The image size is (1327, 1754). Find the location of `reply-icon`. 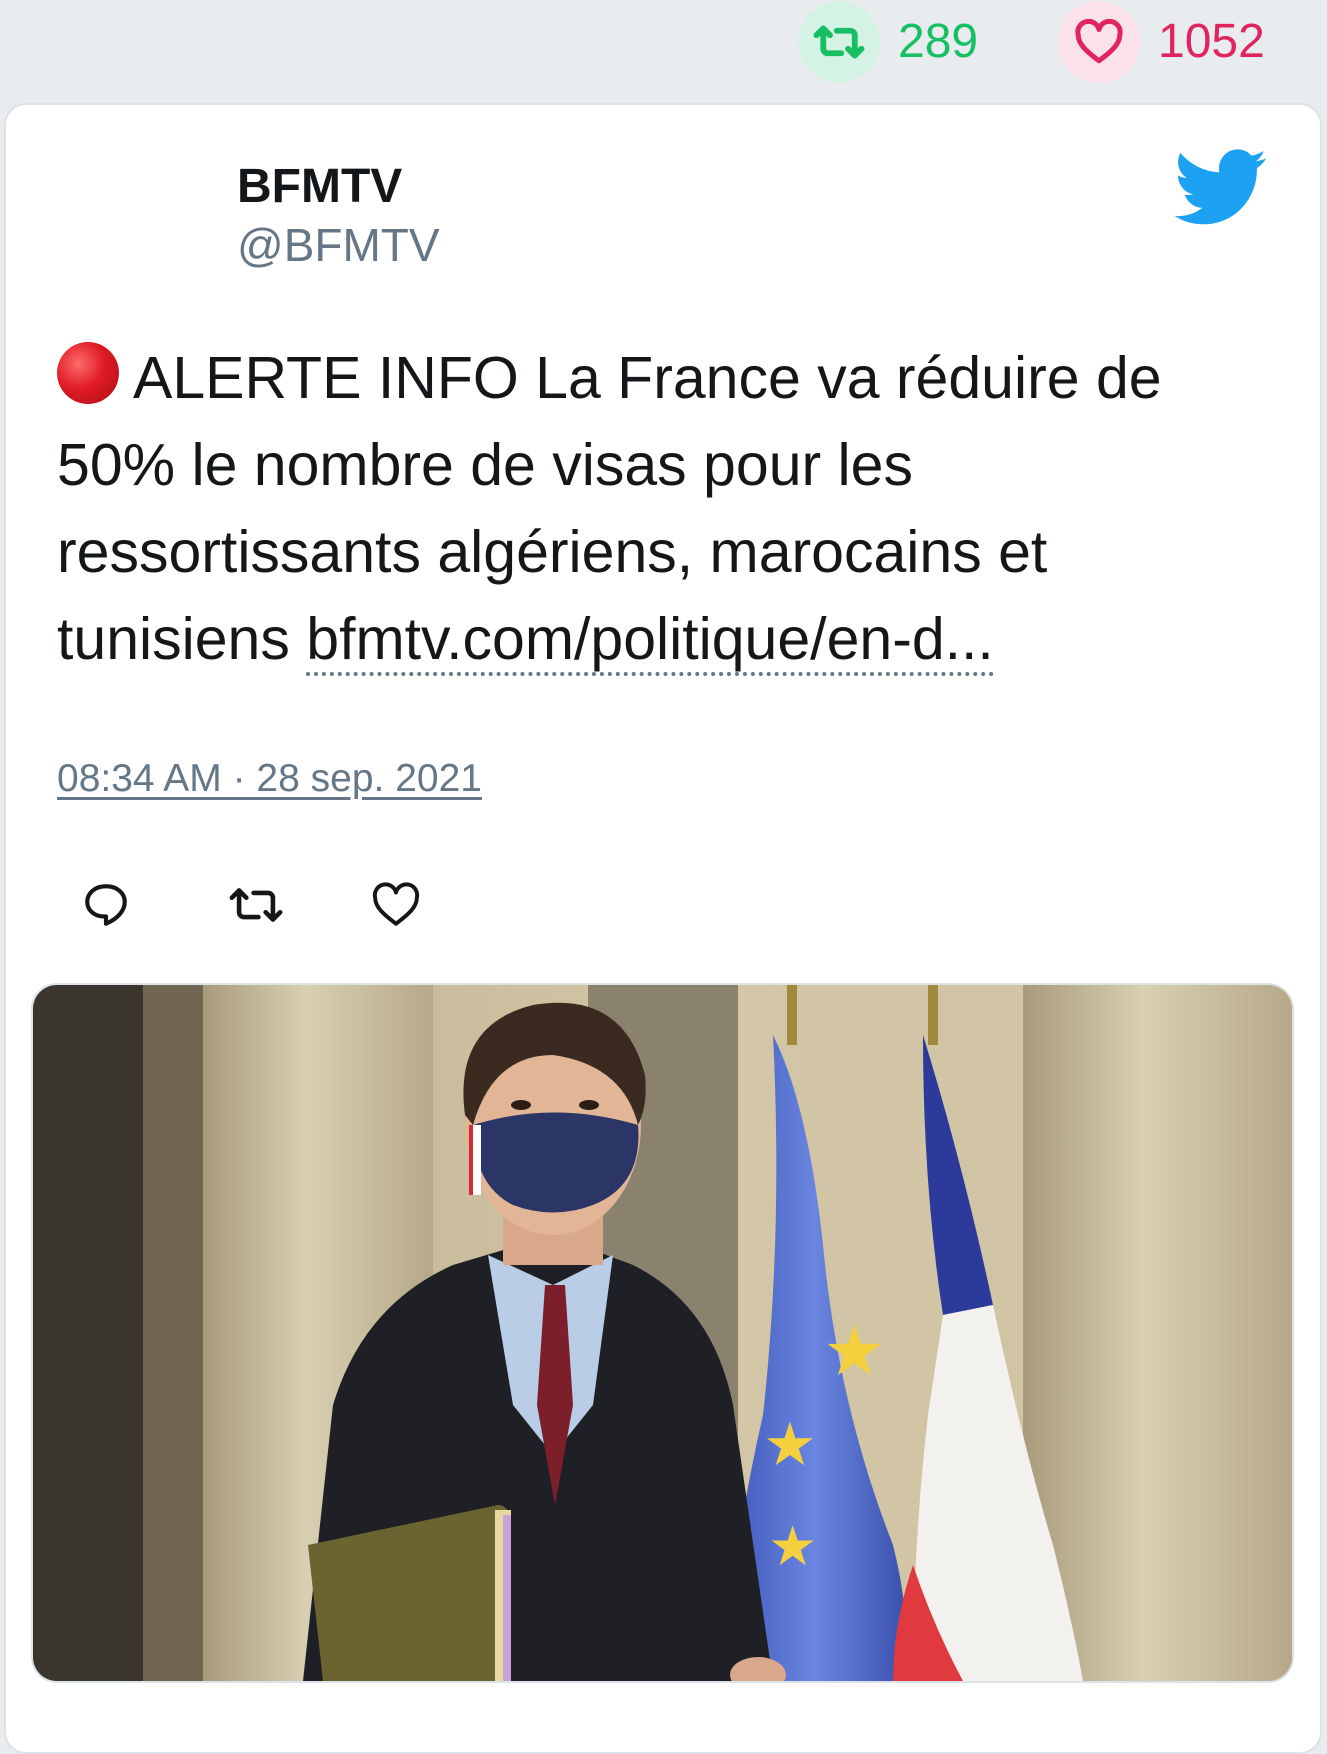

reply-icon is located at coordinates (106, 905).